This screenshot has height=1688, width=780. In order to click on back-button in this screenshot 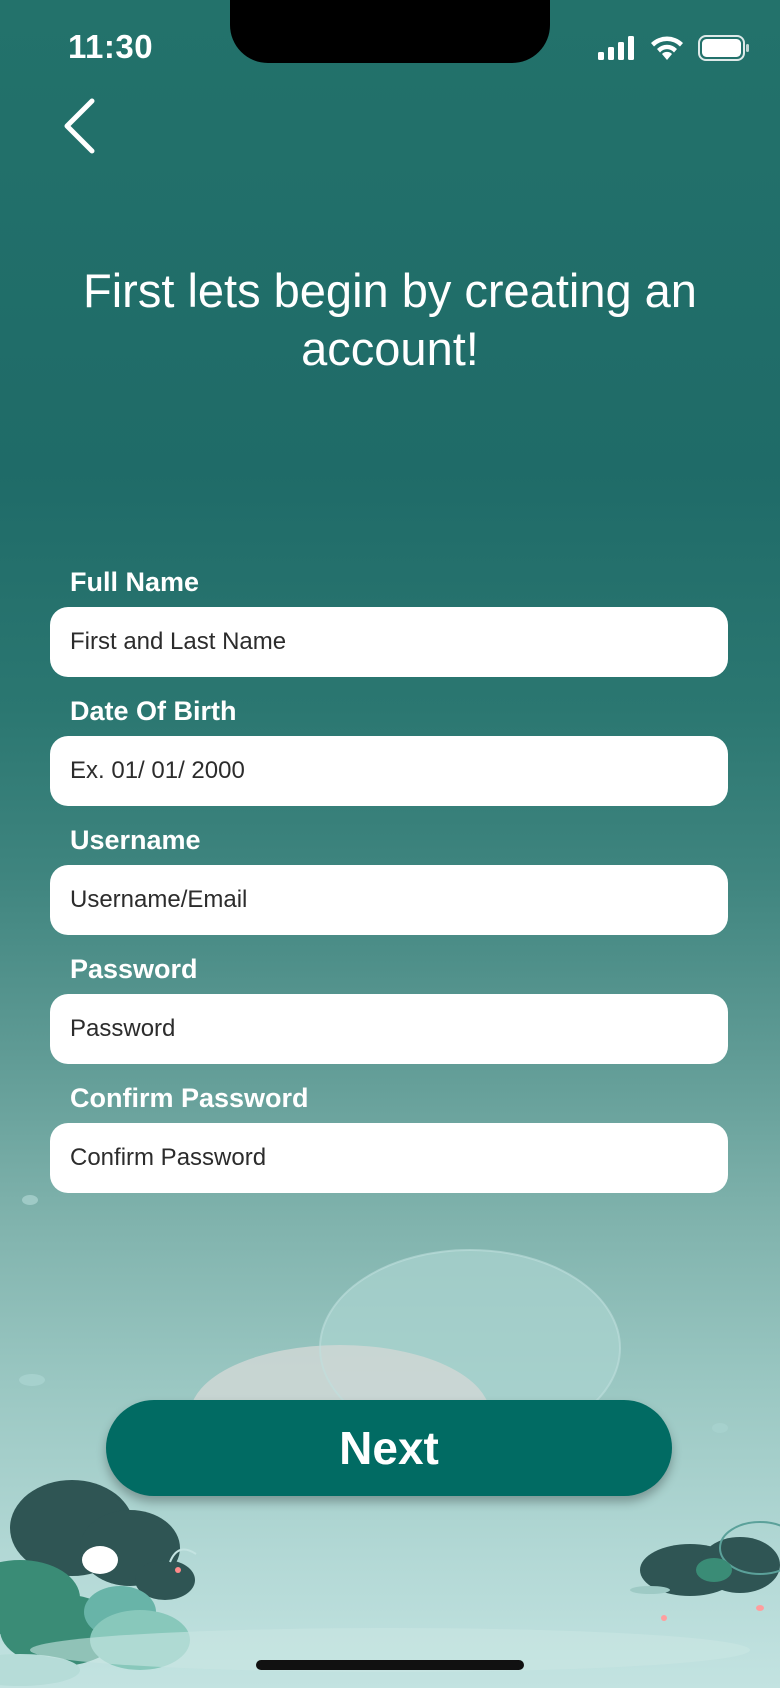, I will do `click(79, 126)`.